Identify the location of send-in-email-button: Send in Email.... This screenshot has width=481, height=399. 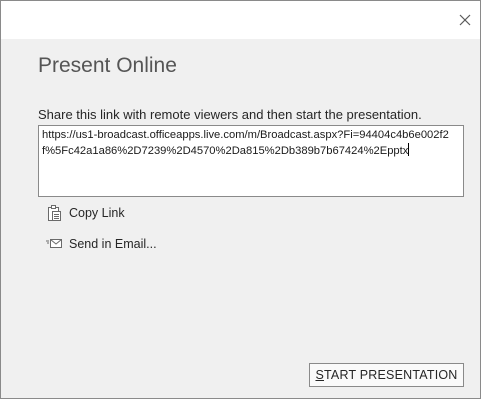
(101, 244).